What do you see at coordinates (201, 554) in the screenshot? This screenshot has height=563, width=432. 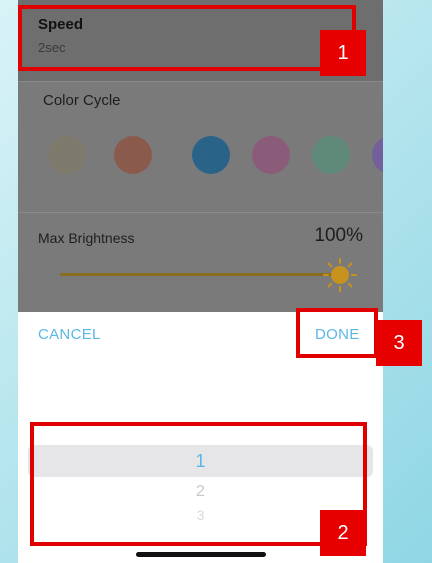 I see `home-indicator` at bounding box center [201, 554].